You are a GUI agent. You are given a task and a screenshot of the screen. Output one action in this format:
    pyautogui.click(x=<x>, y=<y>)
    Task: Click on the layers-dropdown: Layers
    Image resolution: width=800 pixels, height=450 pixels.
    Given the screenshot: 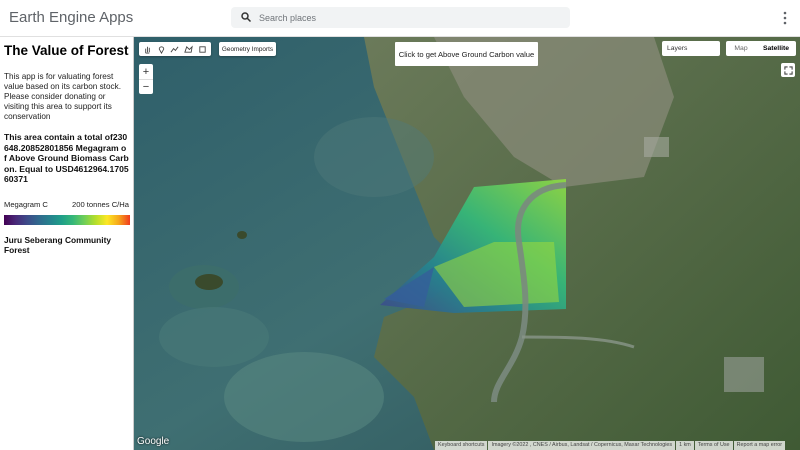 What is the action you would take?
    pyautogui.click(x=691, y=48)
    